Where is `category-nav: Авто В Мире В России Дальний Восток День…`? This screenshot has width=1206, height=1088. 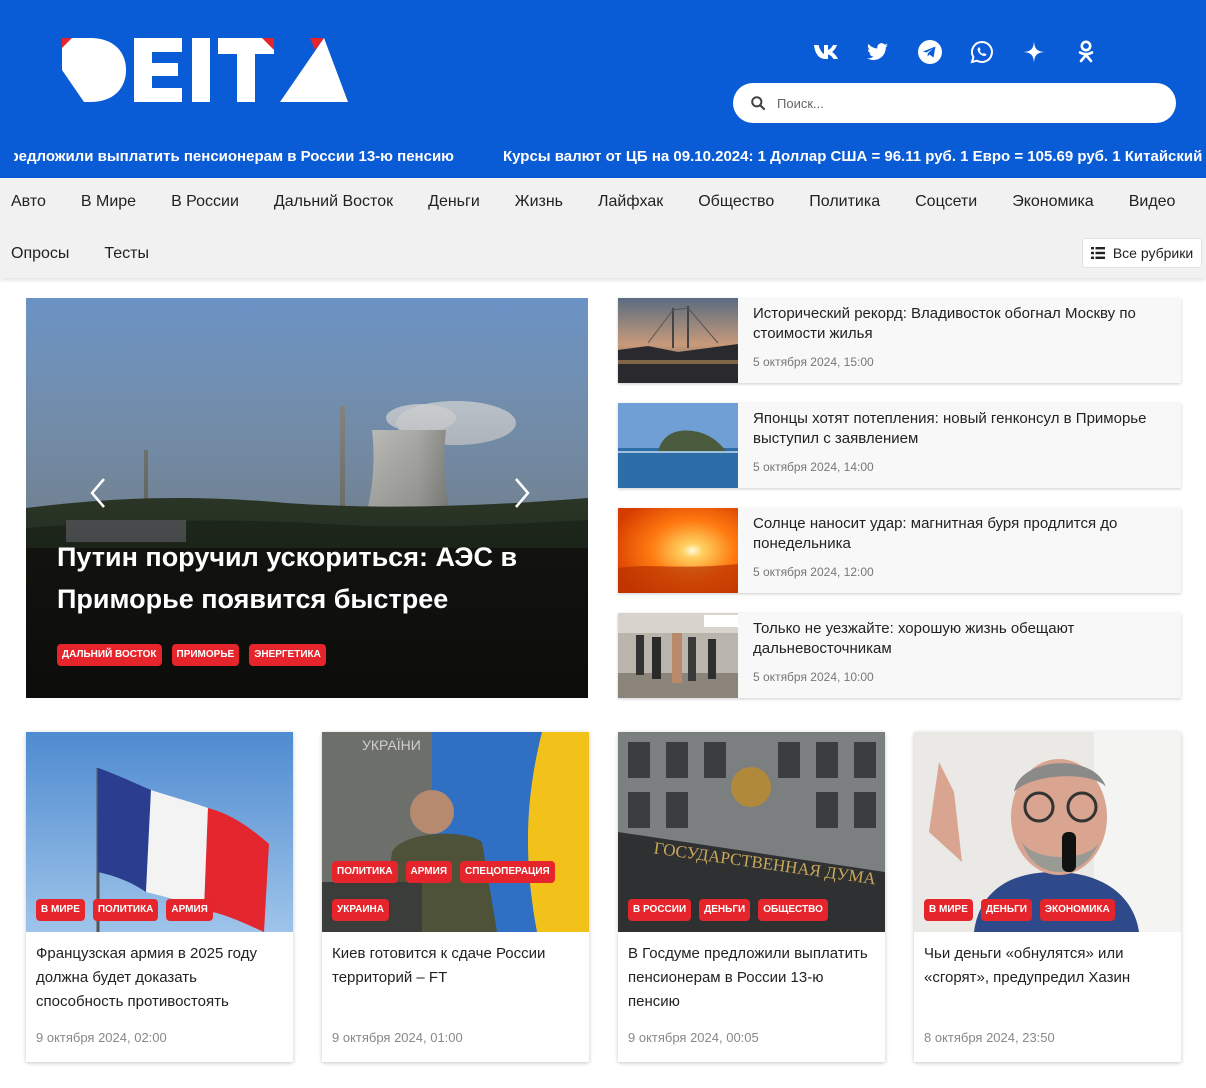
category-nav: Авто В Мире В России Дальний Восток День… is located at coordinates (603, 228).